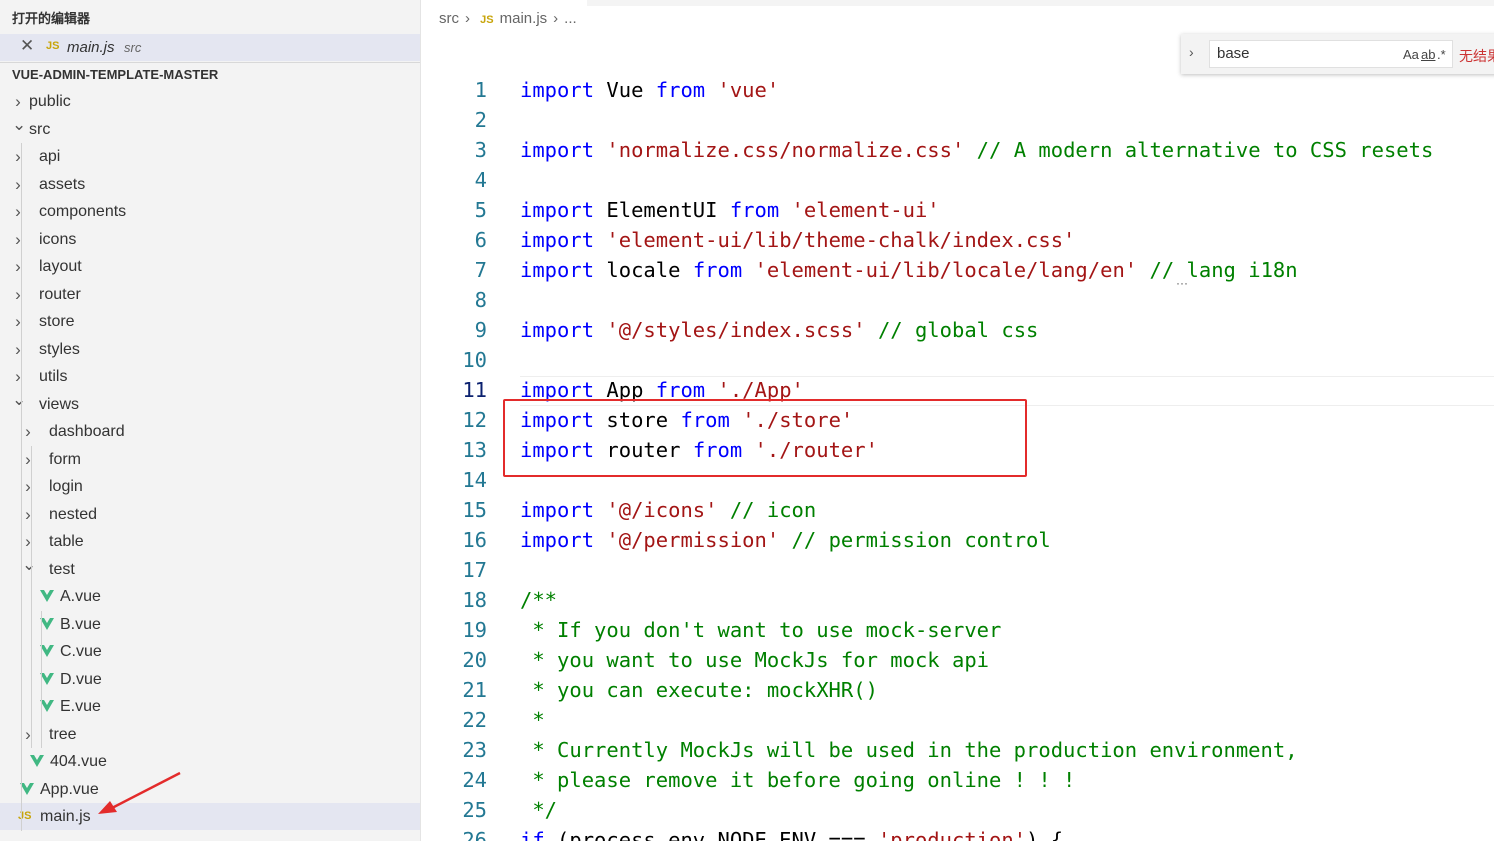  Describe the element at coordinates (210, 376) in the screenshot. I see `tree-item-utils: › utils` at that location.